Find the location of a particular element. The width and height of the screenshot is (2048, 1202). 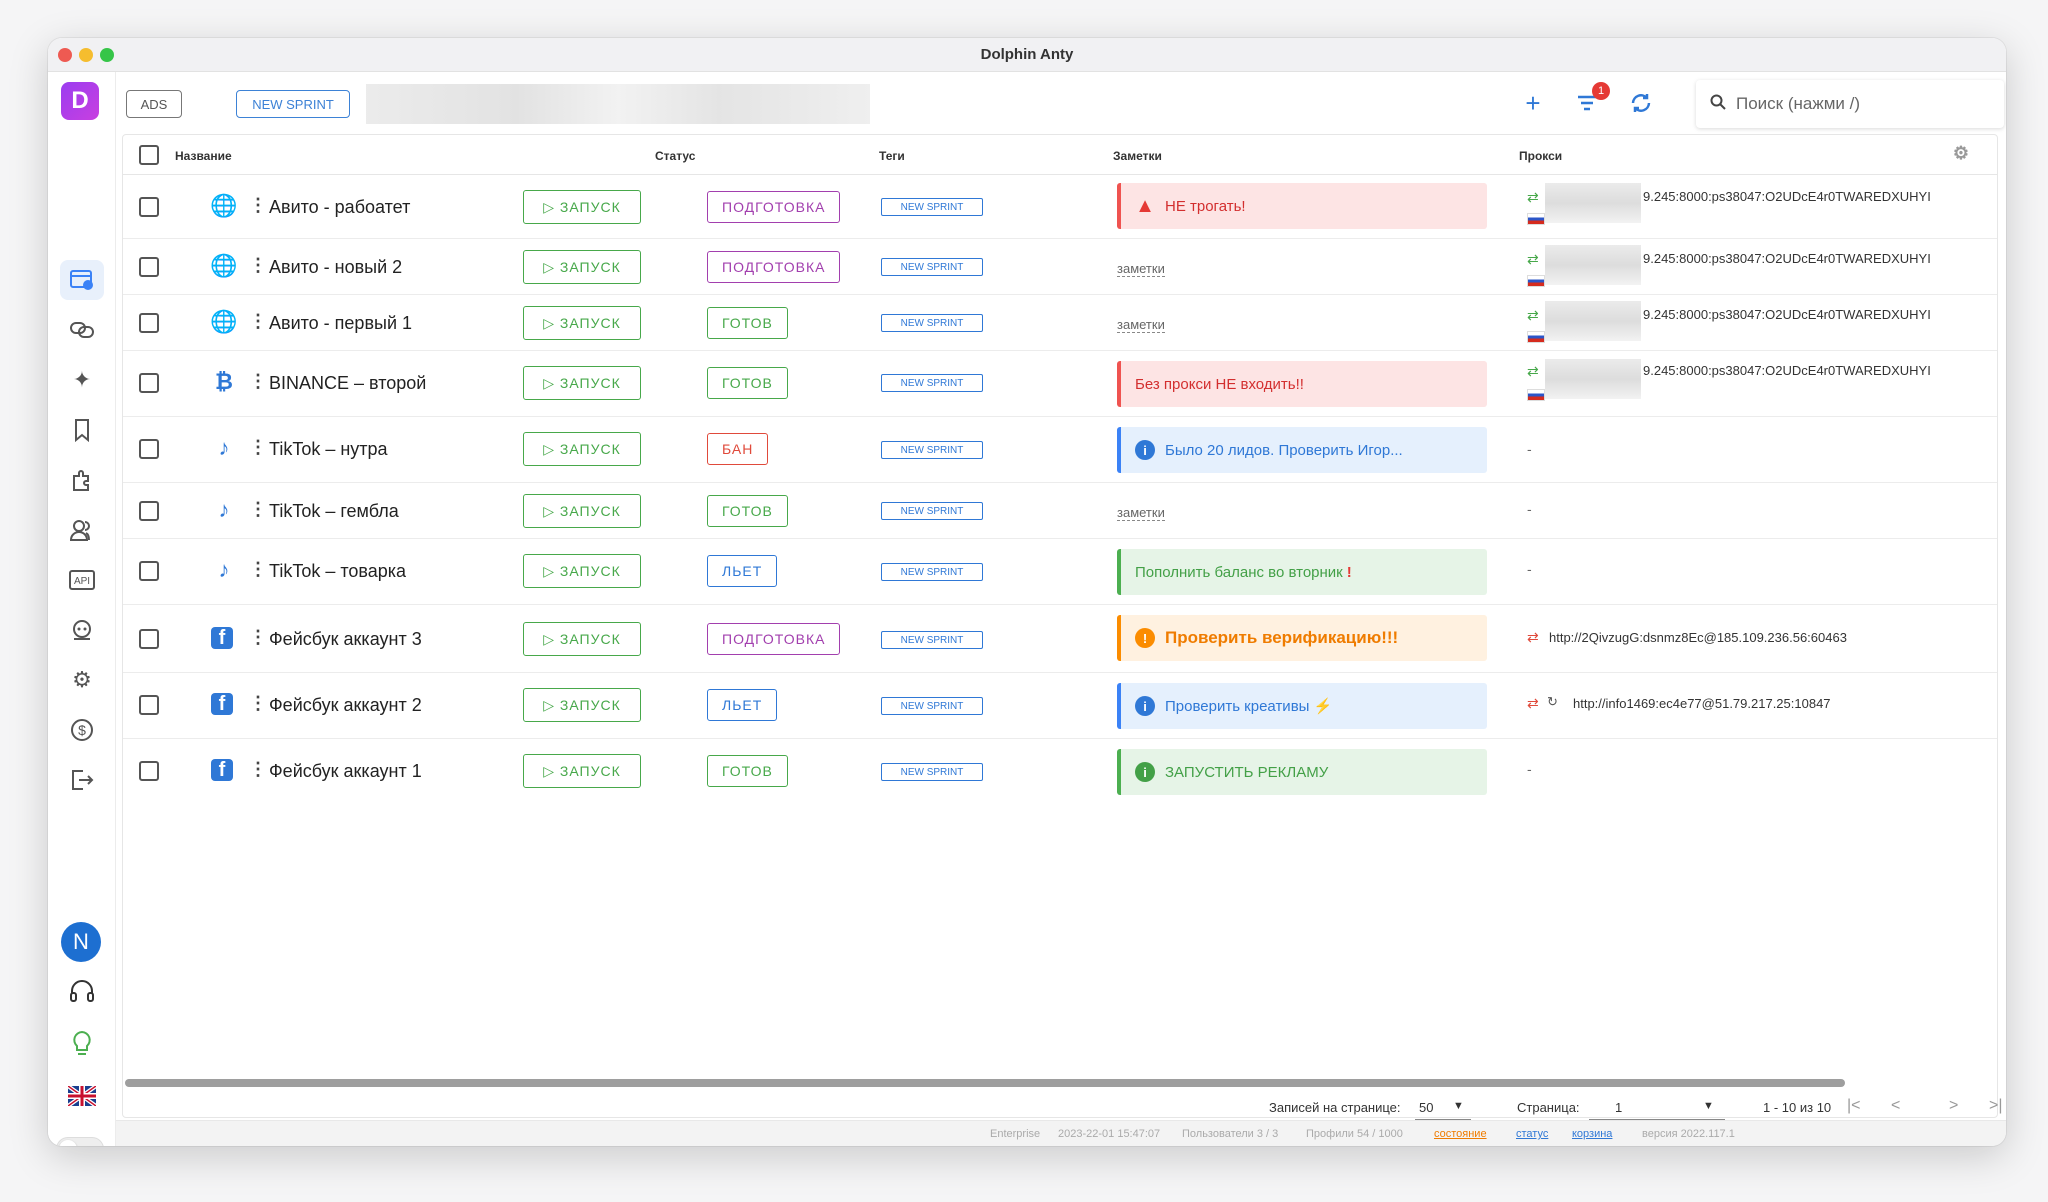

tag-chip-new-sprint: NEW SPRINT is located at coordinates (293, 104).